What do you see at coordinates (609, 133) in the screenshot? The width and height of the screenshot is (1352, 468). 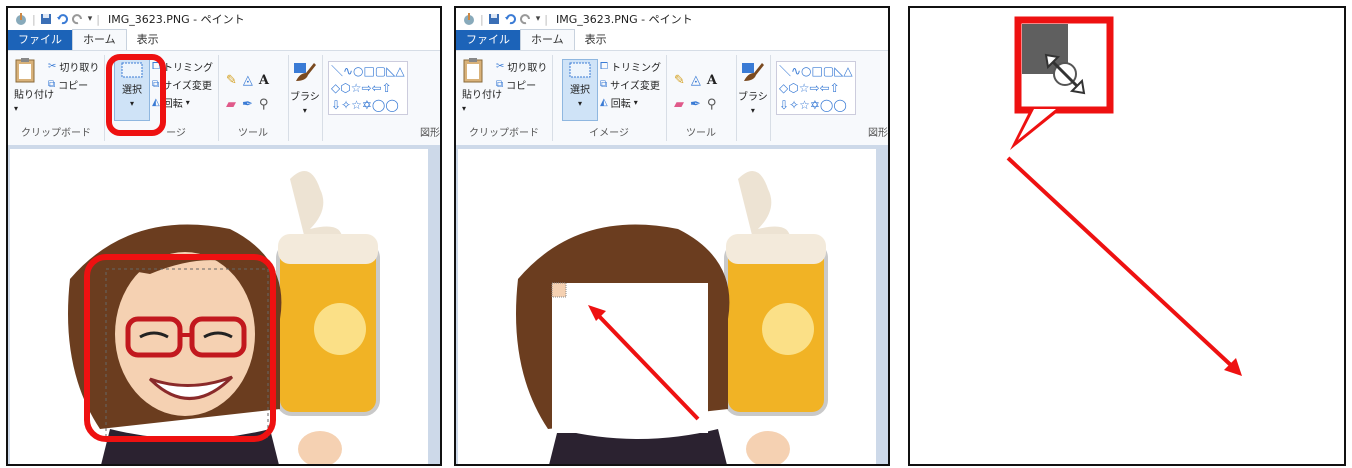 I see `image-group-label: イメージ` at bounding box center [609, 133].